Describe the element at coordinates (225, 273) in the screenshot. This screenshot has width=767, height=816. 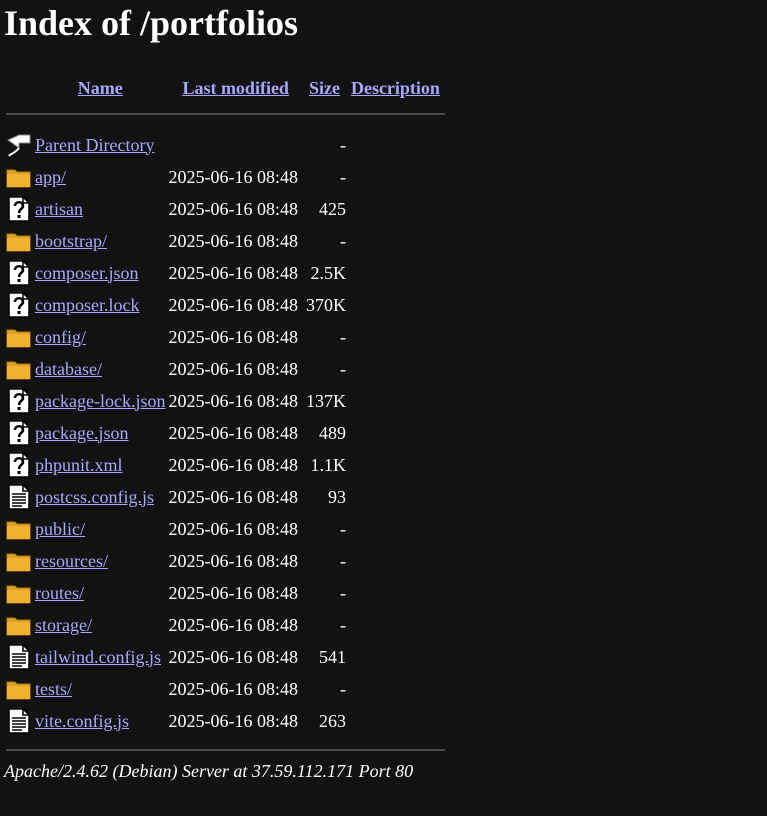
I see `table-row: composer.json 2025-06-16 08:48 2.5K` at that location.